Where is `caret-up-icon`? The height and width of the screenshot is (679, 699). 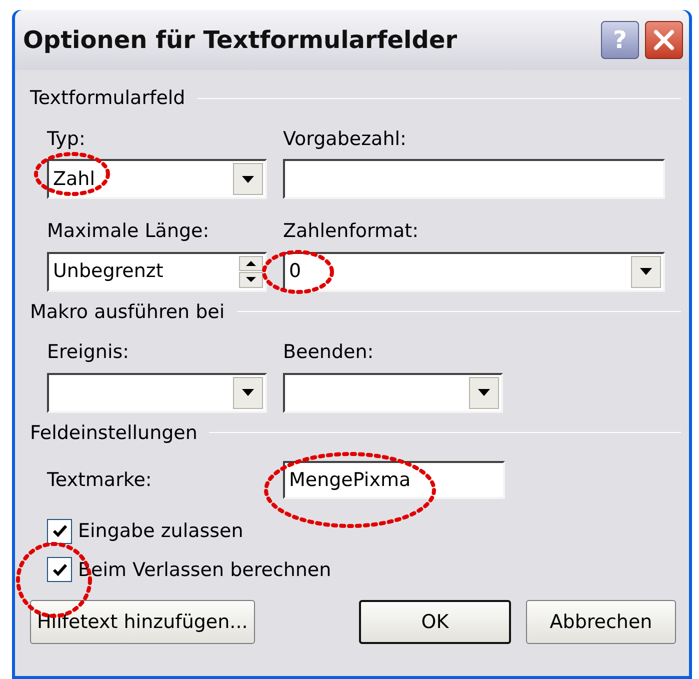
caret-up-icon is located at coordinates (251, 263).